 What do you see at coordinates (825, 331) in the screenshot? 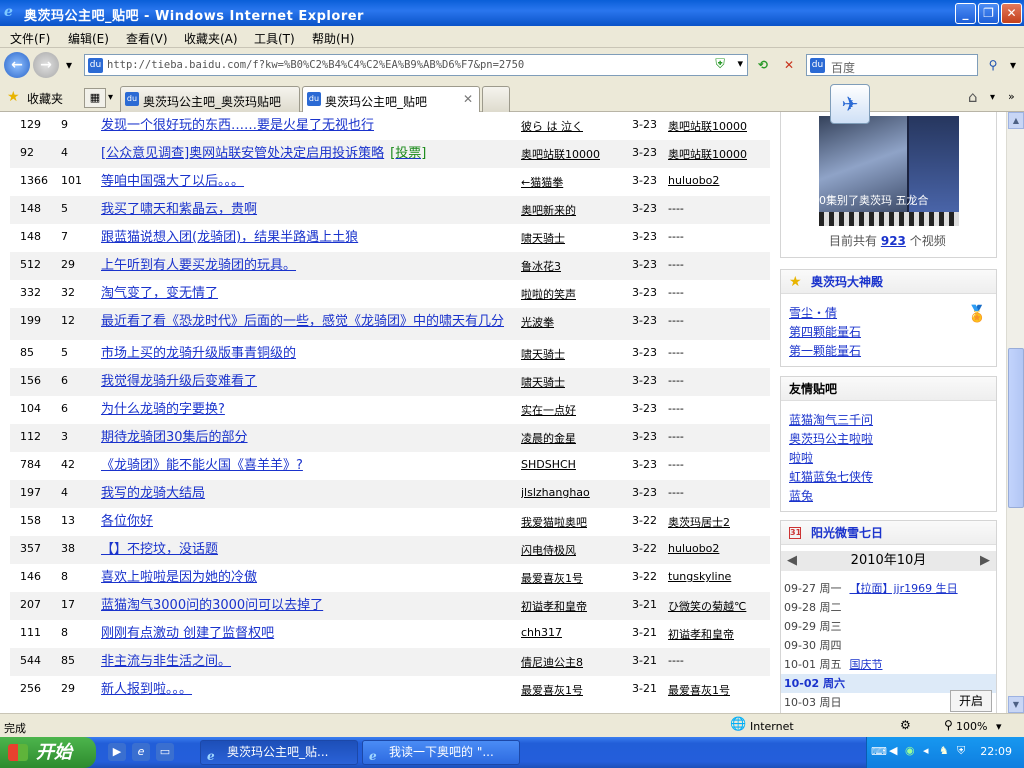
I see `temple-link: 第四颗能量石` at bounding box center [825, 331].